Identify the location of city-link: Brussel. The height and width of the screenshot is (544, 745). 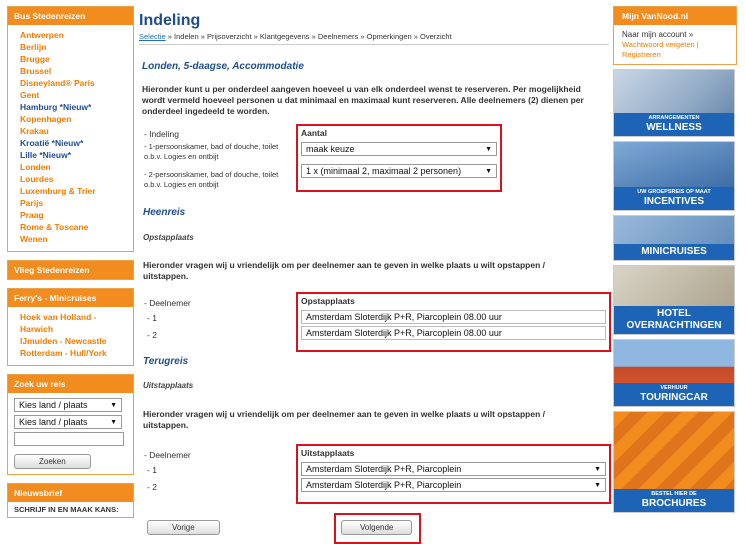
(72, 71).